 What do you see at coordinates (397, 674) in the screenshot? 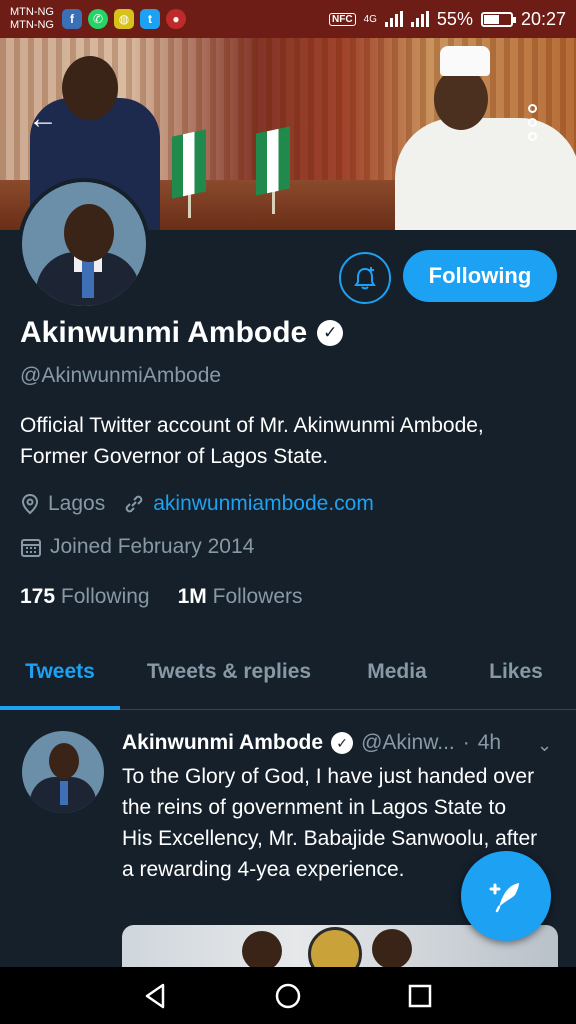
I see `tab-media: Media` at bounding box center [397, 674].